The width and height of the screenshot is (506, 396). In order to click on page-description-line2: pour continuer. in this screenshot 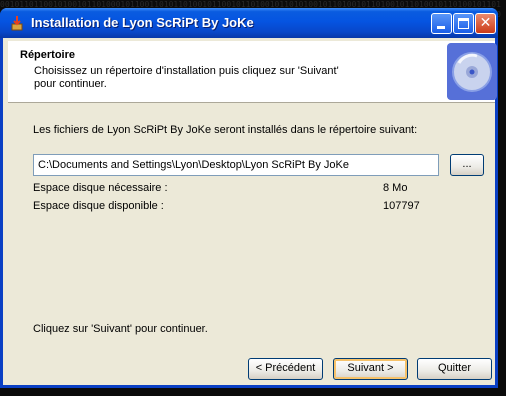, I will do `click(70, 84)`.